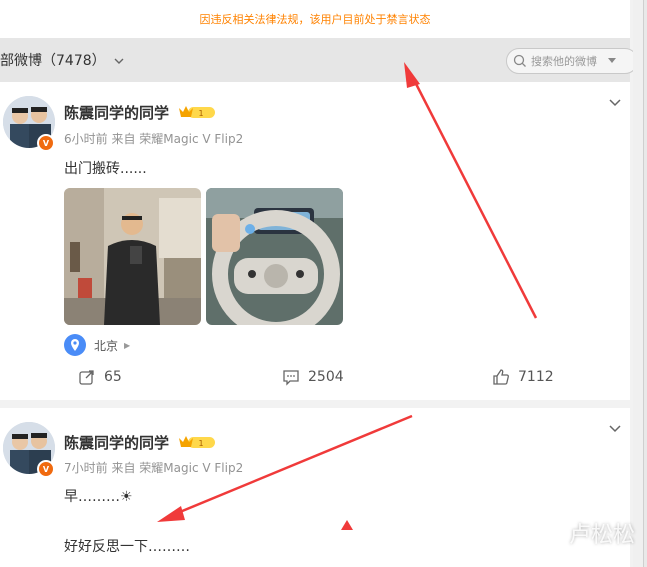 This screenshot has width=647, height=567. I want to click on repost-count: 65, so click(113, 377).